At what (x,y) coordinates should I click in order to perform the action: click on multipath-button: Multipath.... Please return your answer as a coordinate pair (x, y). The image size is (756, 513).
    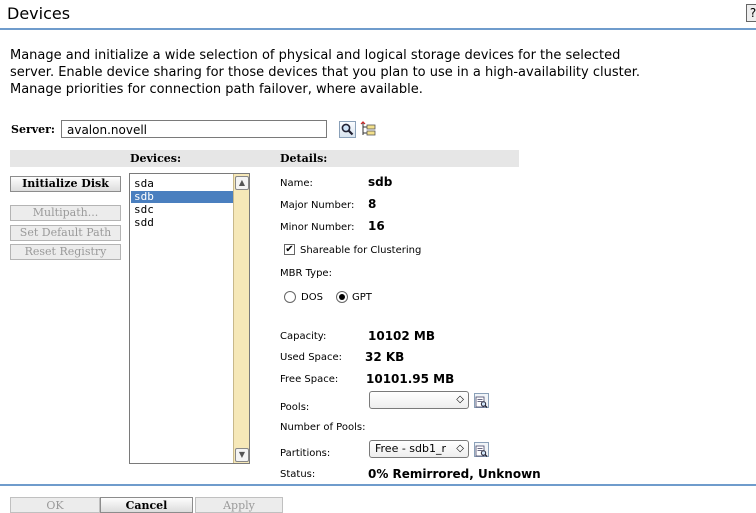
    Looking at the image, I should click on (65, 213).